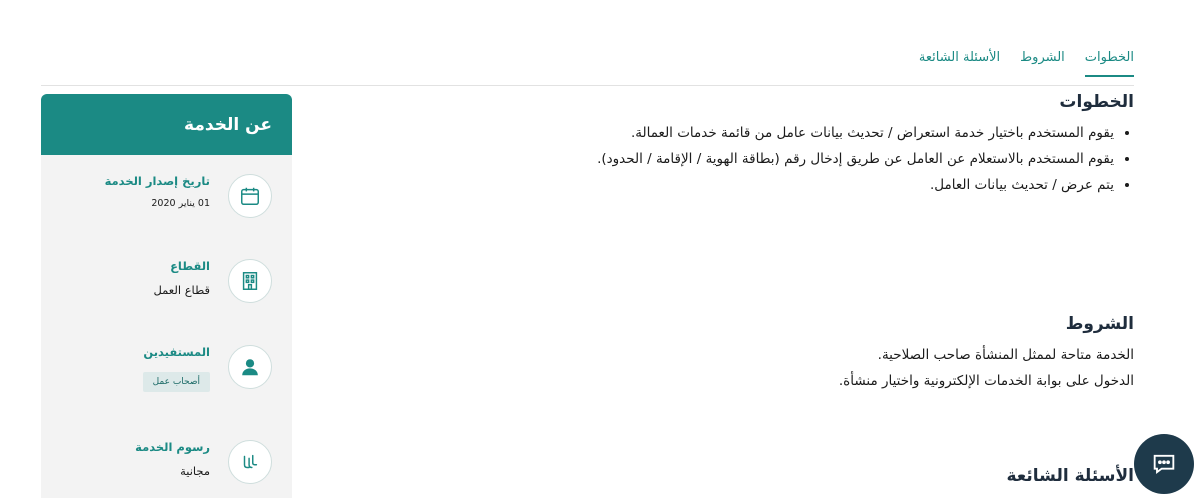  I want to click on tab-steps: الخطوات, so click(1109, 63).